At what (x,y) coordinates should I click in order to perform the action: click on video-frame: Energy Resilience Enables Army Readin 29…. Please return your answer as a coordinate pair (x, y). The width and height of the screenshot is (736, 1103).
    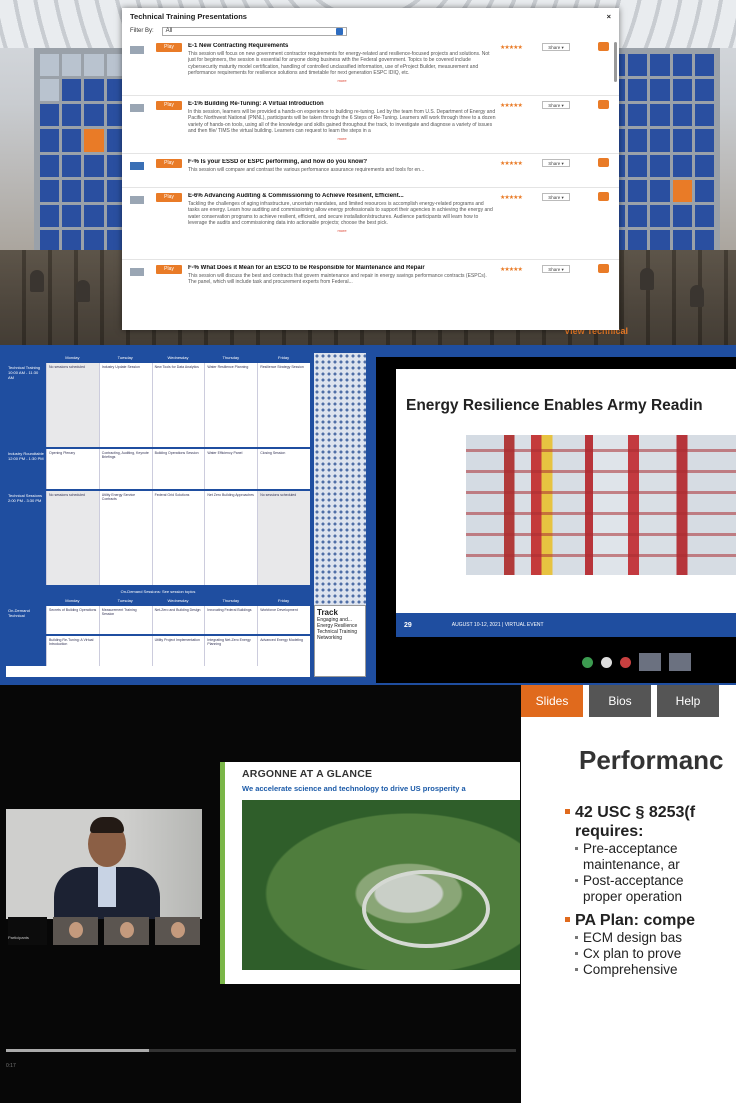
    Looking at the image, I should click on (556, 520).